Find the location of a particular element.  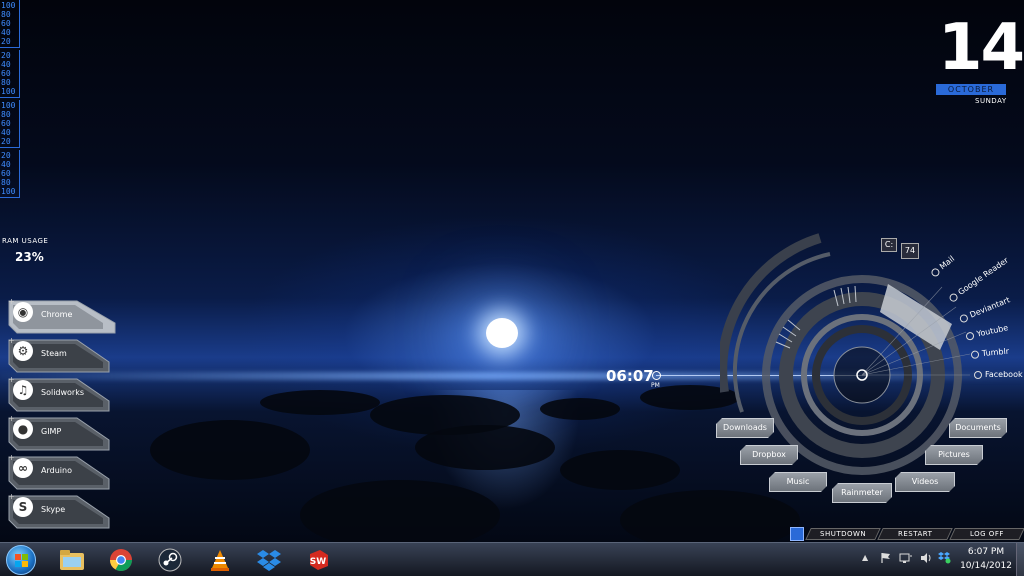

start-button is located at coordinates (21, 560).